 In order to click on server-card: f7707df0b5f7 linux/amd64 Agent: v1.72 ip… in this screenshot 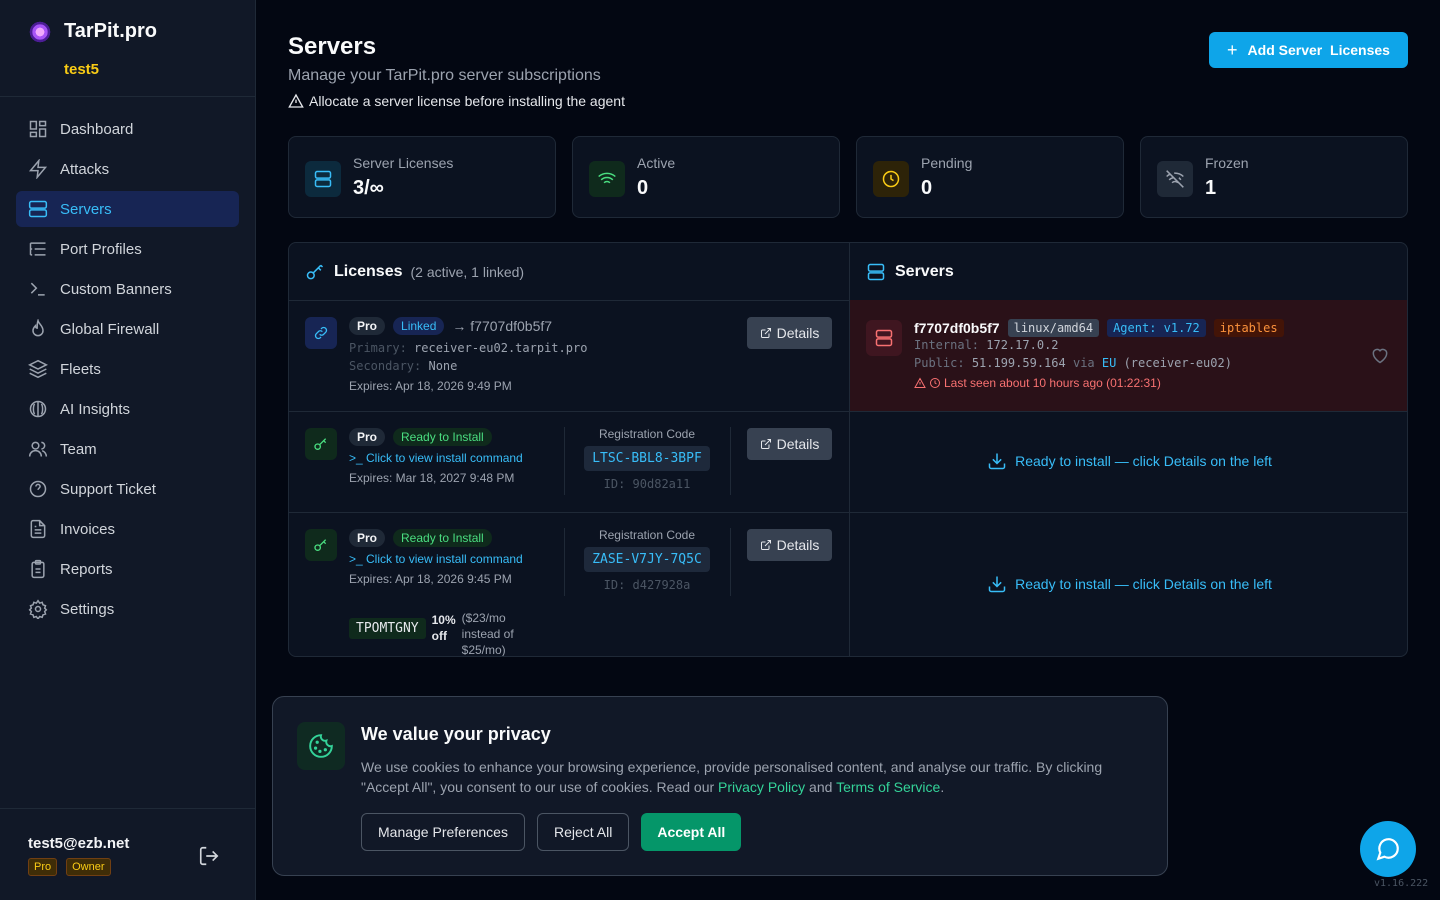, I will do `click(1128, 355)`.